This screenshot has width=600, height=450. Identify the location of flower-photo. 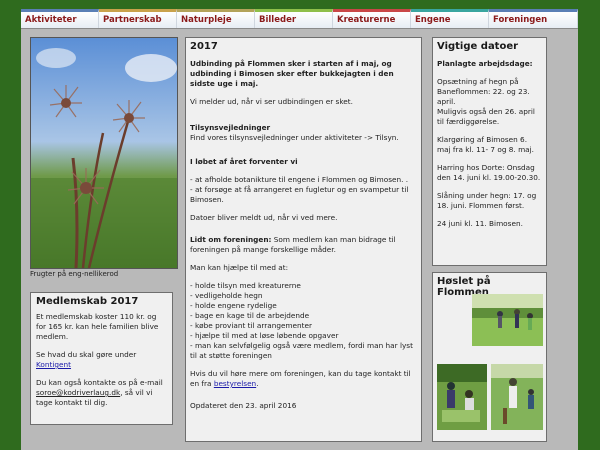
(104, 153).